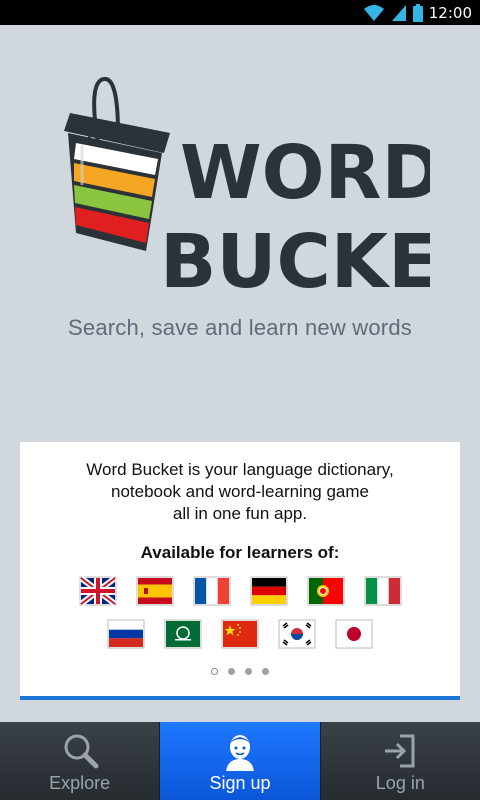 This screenshot has height=800, width=480. I want to click on germany-flag-icon, so click(269, 591).